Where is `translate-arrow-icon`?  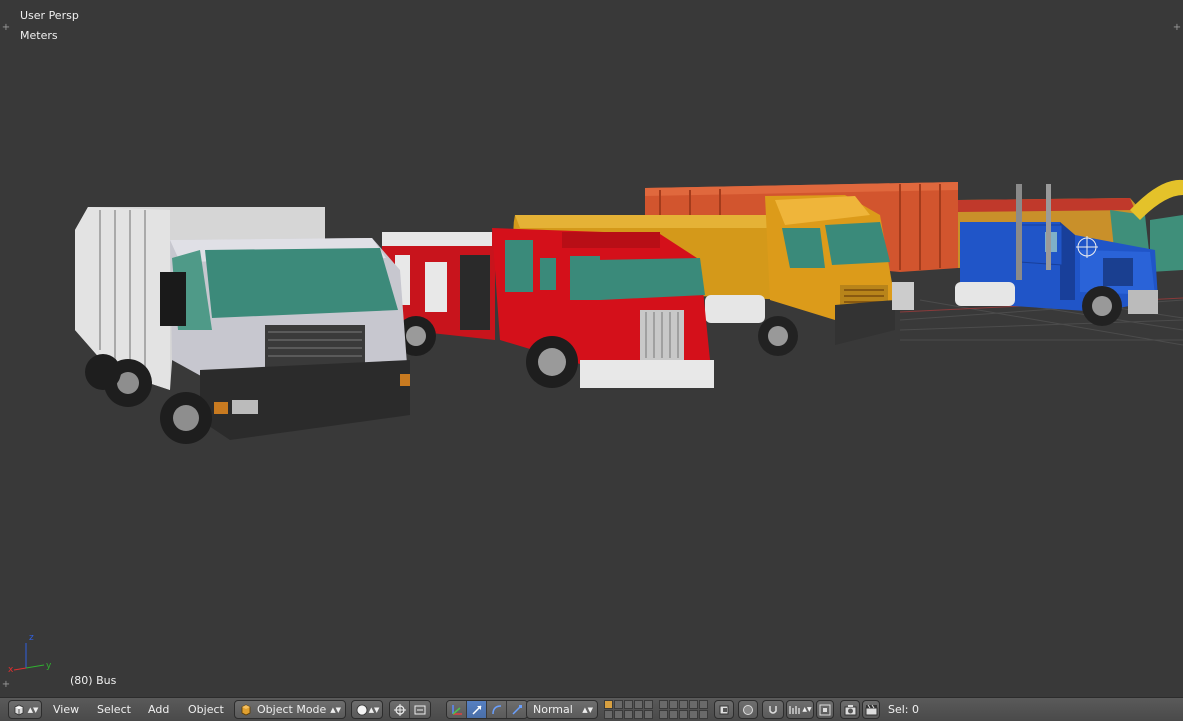 translate-arrow-icon is located at coordinates (476, 709).